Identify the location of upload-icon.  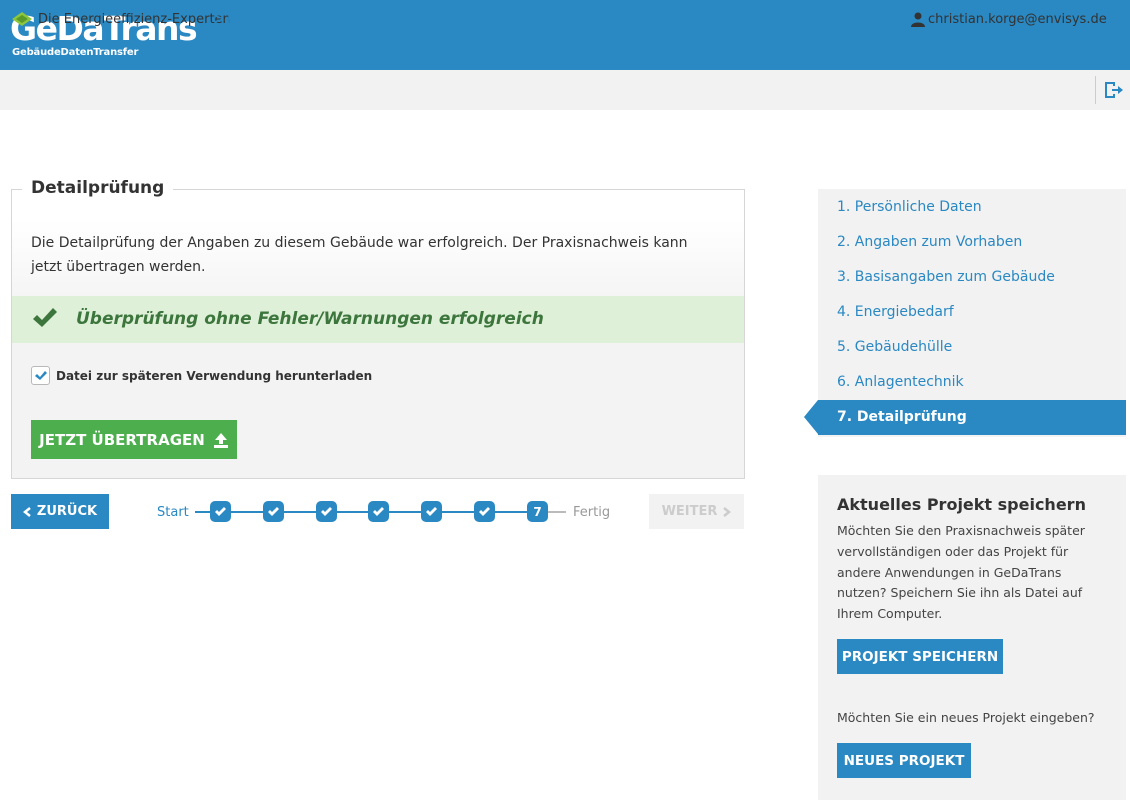
(220, 440).